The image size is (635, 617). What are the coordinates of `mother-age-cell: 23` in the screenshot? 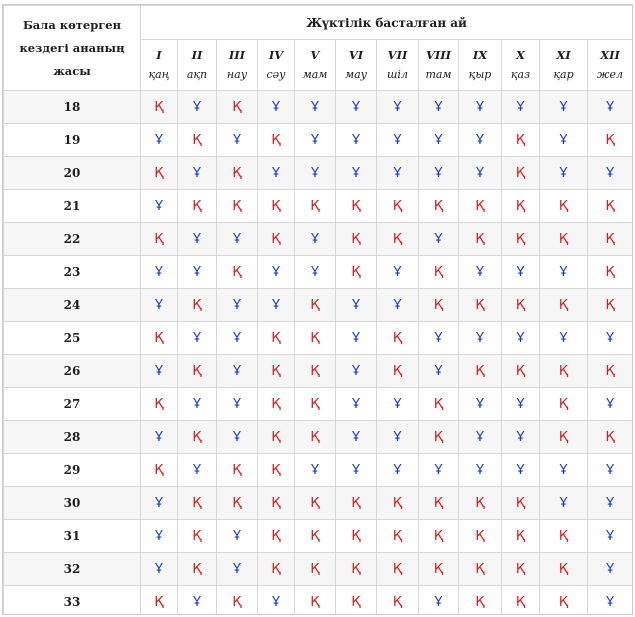 It's located at (72, 272).